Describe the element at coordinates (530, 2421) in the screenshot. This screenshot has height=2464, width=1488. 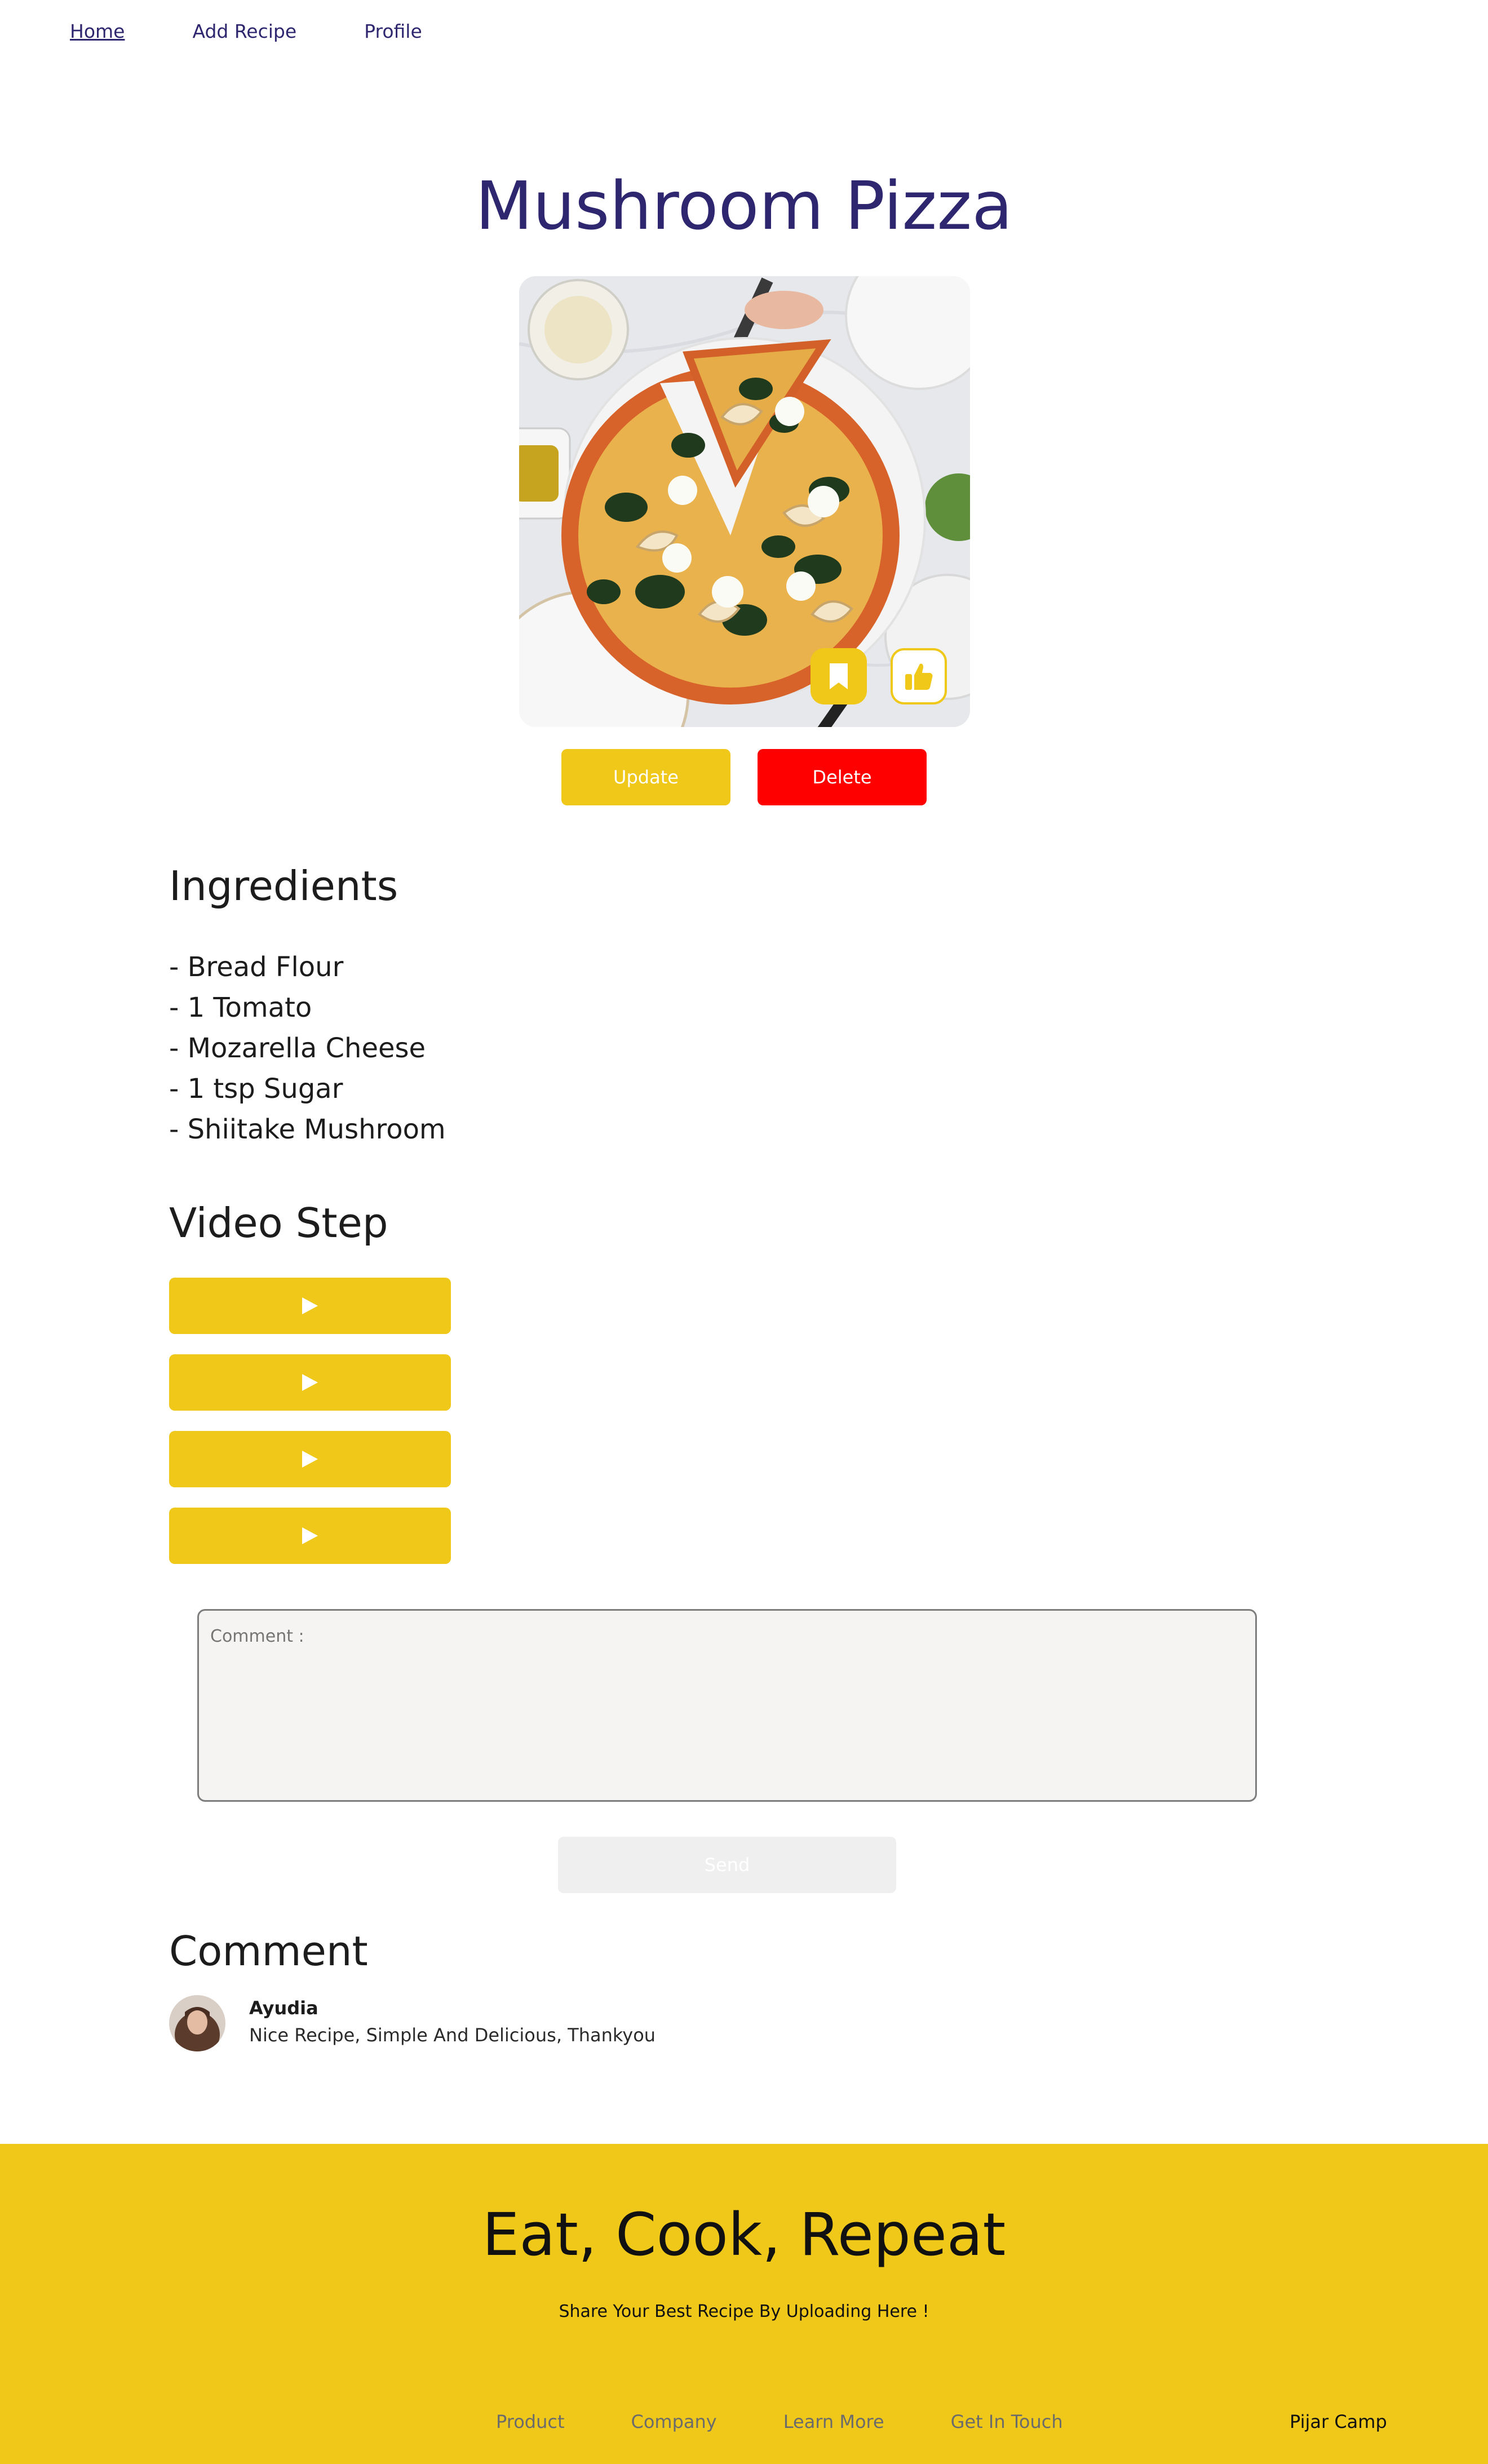
I see `footer-link-product: Product` at that location.